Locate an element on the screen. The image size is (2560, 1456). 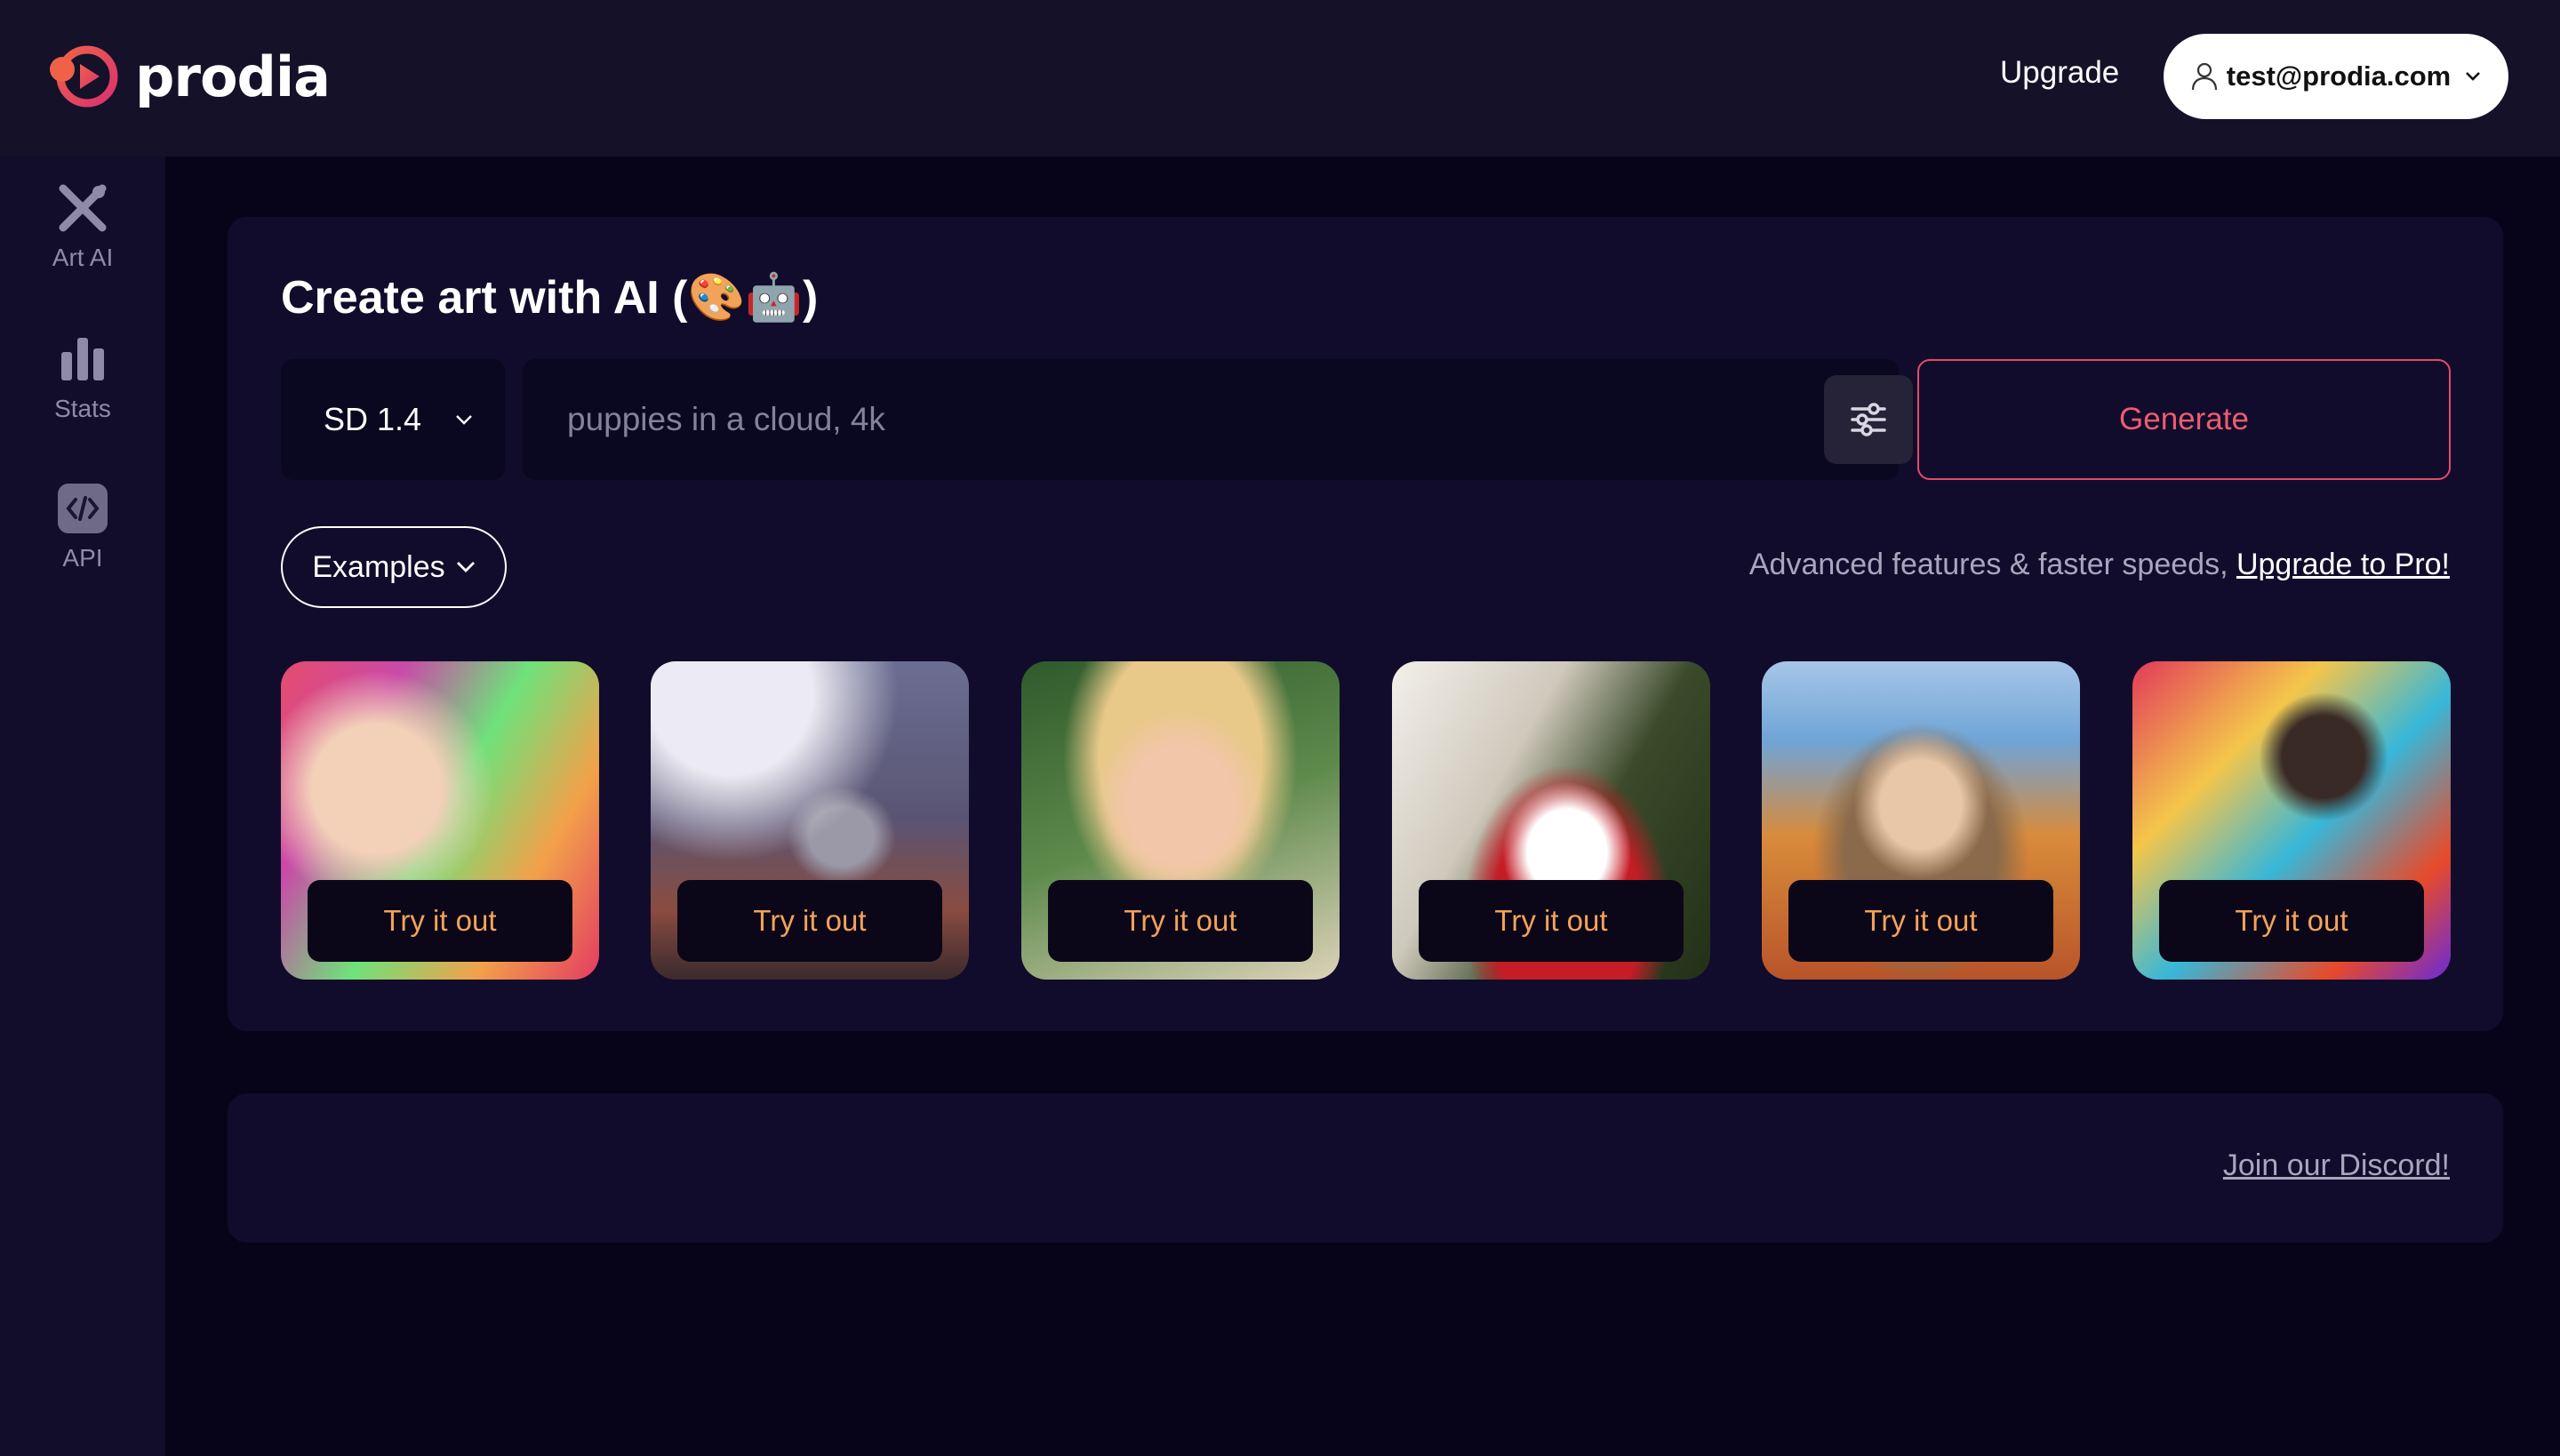
sidebar-item-api: API is located at coordinates (82, 527).